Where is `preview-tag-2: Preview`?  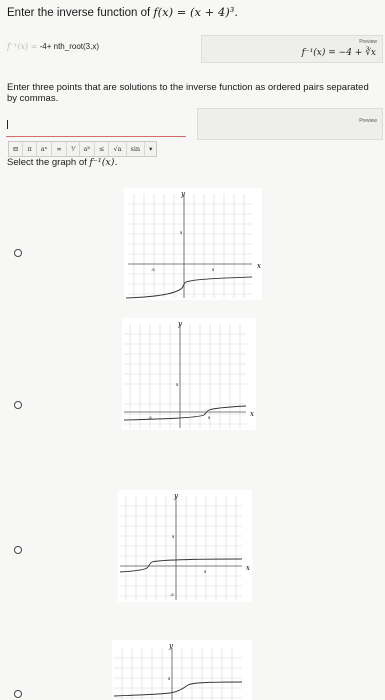
preview-tag-2: Preview is located at coordinates (368, 121).